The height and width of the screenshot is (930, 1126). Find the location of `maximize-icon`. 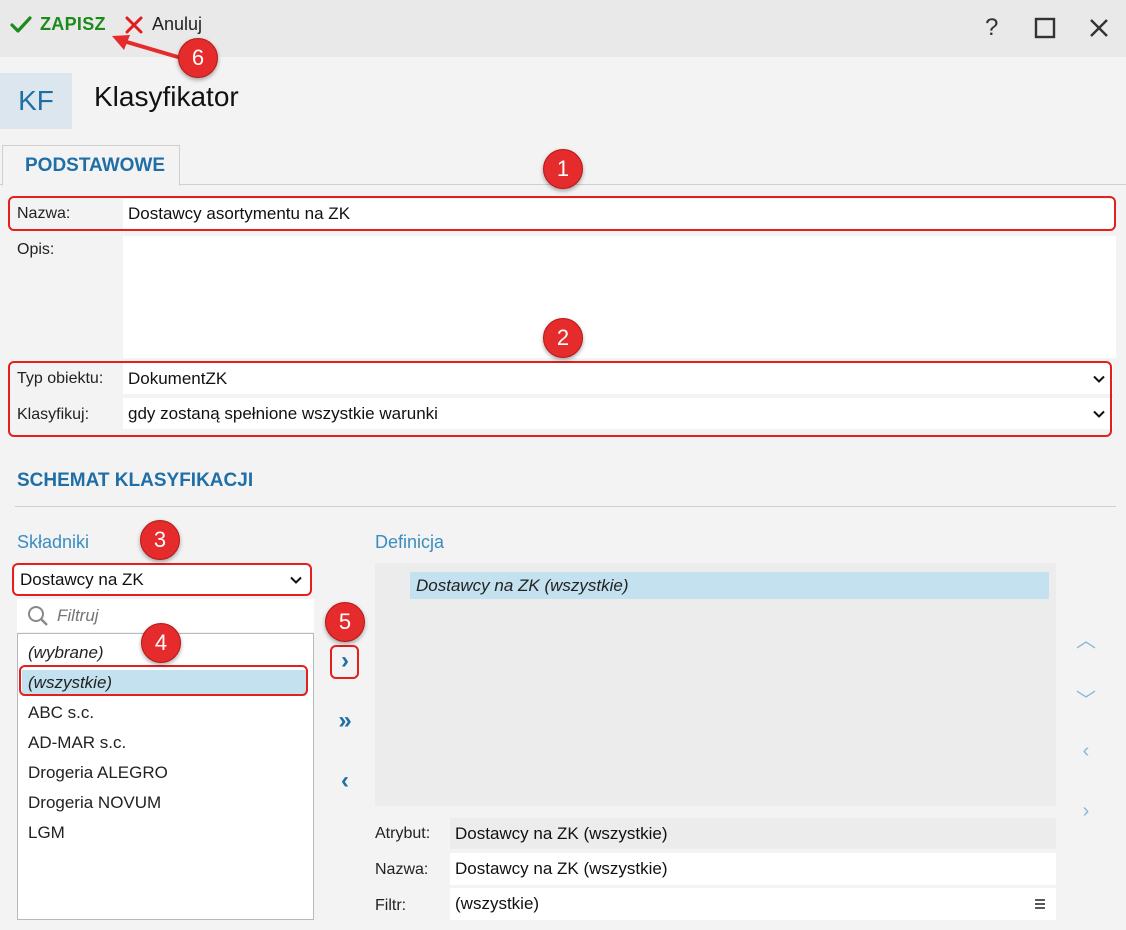

maximize-icon is located at coordinates (1045, 31).